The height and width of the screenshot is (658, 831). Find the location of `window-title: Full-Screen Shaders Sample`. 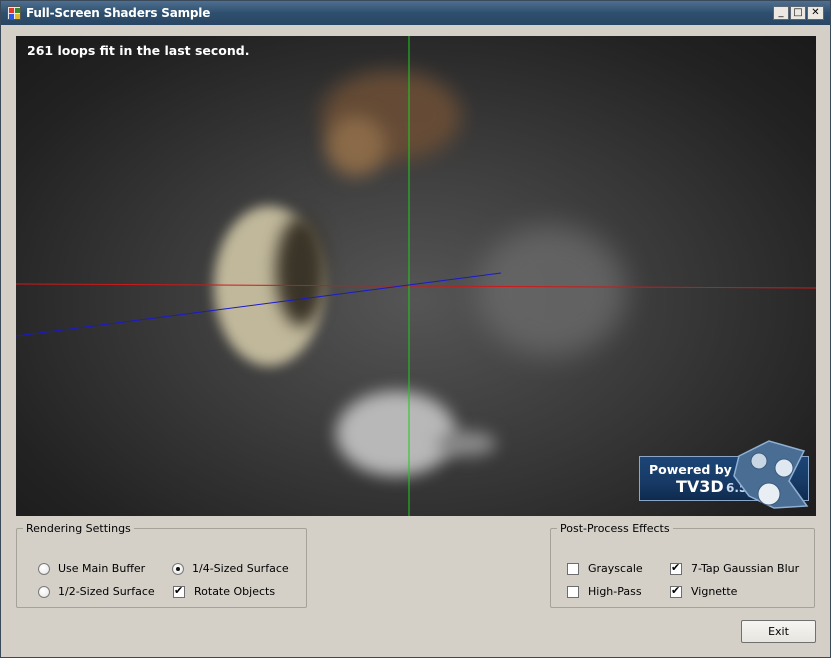

window-title: Full-Screen Shaders Sample is located at coordinates (118, 13).